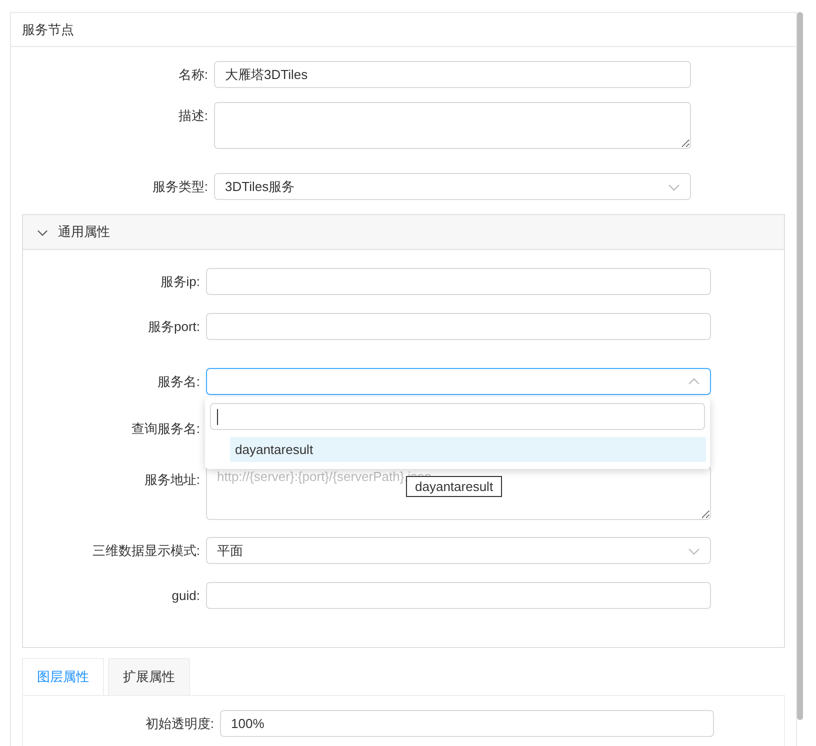 The width and height of the screenshot is (816, 746). I want to click on field-label: 服务地址:, so click(172, 480).